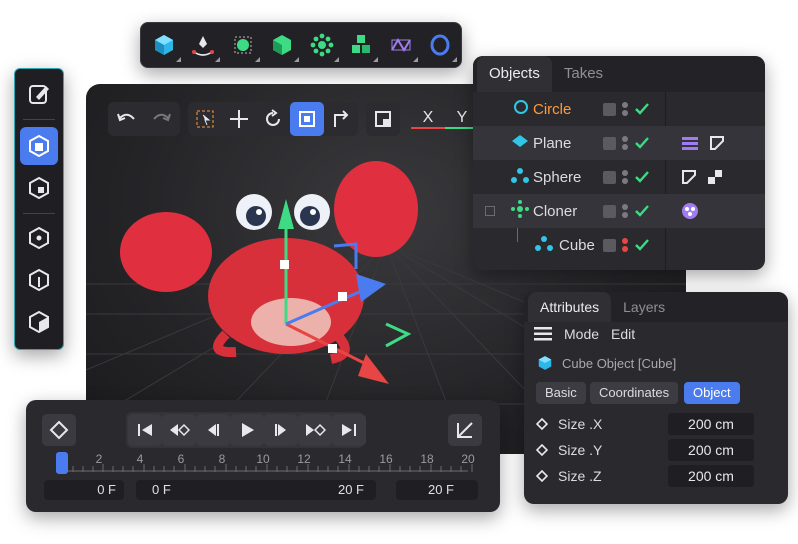 This screenshot has height=544, width=798. What do you see at coordinates (39, 188) in the screenshot?
I see `texture-mode-button` at bounding box center [39, 188].